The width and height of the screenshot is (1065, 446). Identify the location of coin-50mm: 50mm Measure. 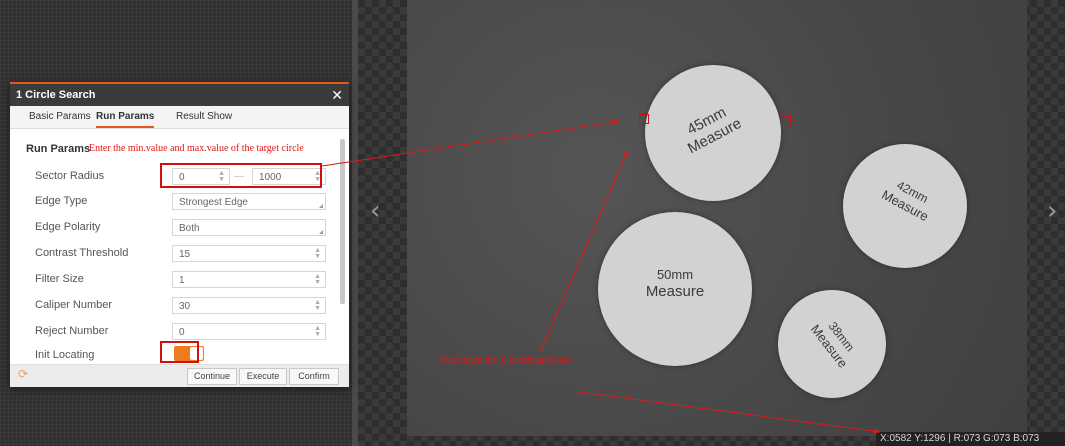
(675, 289).